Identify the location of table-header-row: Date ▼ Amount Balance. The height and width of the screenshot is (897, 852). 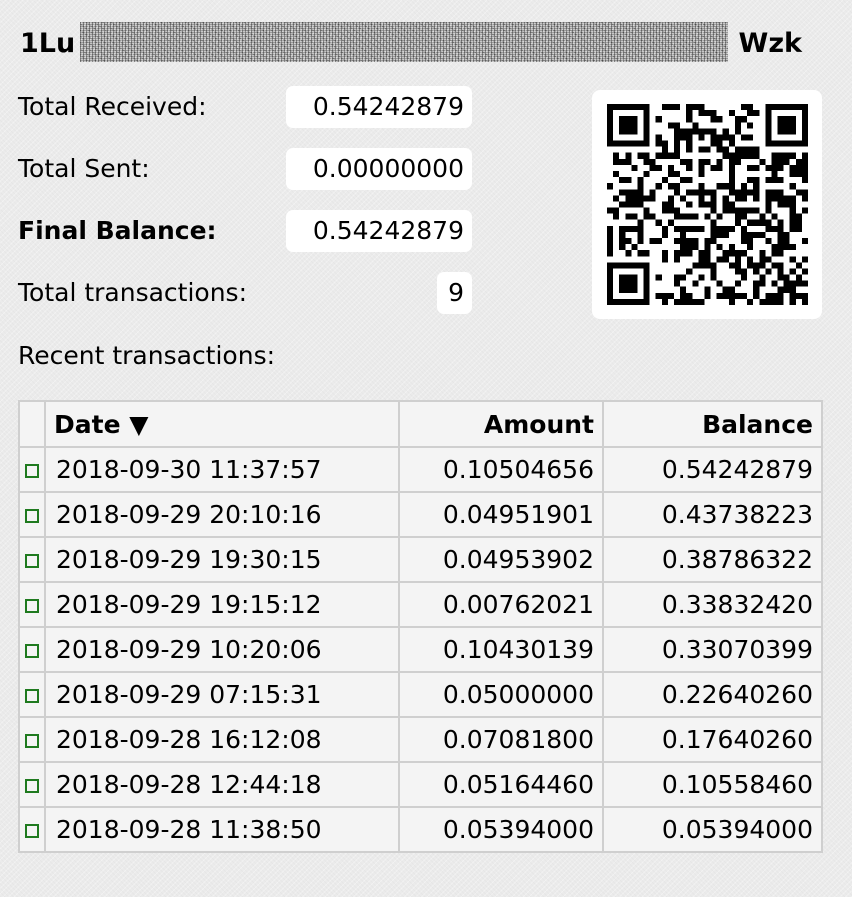
(420, 424).